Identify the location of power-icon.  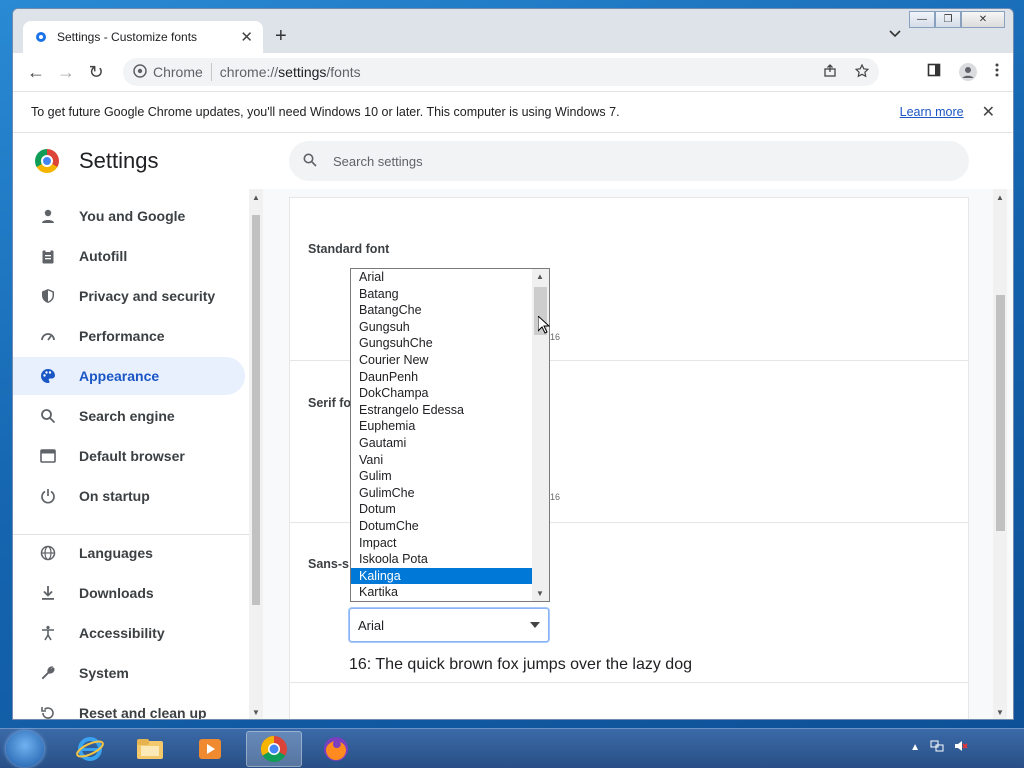
(48, 496).